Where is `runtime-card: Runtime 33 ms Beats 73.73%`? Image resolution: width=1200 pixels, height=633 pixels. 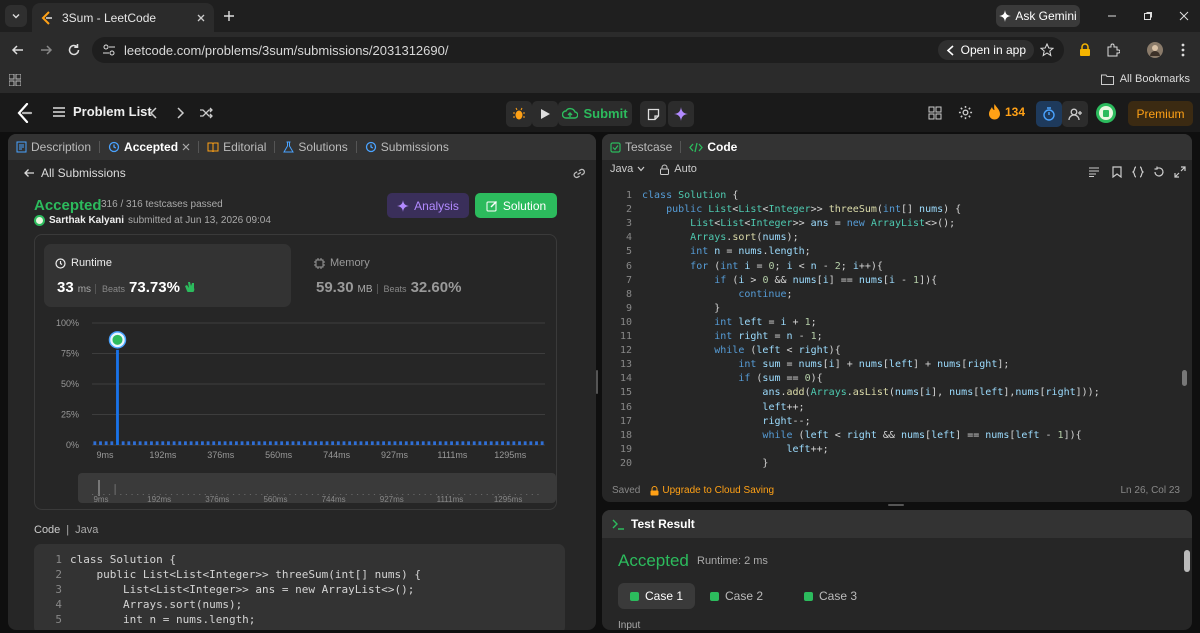 runtime-card: Runtime 33 ms Beats 73.73% is located at coordinates (167, 275).